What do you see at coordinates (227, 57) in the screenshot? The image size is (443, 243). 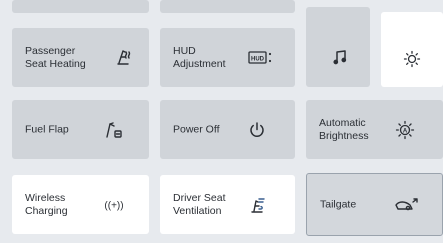 I see `hud-adjustment-button: HUD Adjustment HUD` at bounding box center [227, 57].